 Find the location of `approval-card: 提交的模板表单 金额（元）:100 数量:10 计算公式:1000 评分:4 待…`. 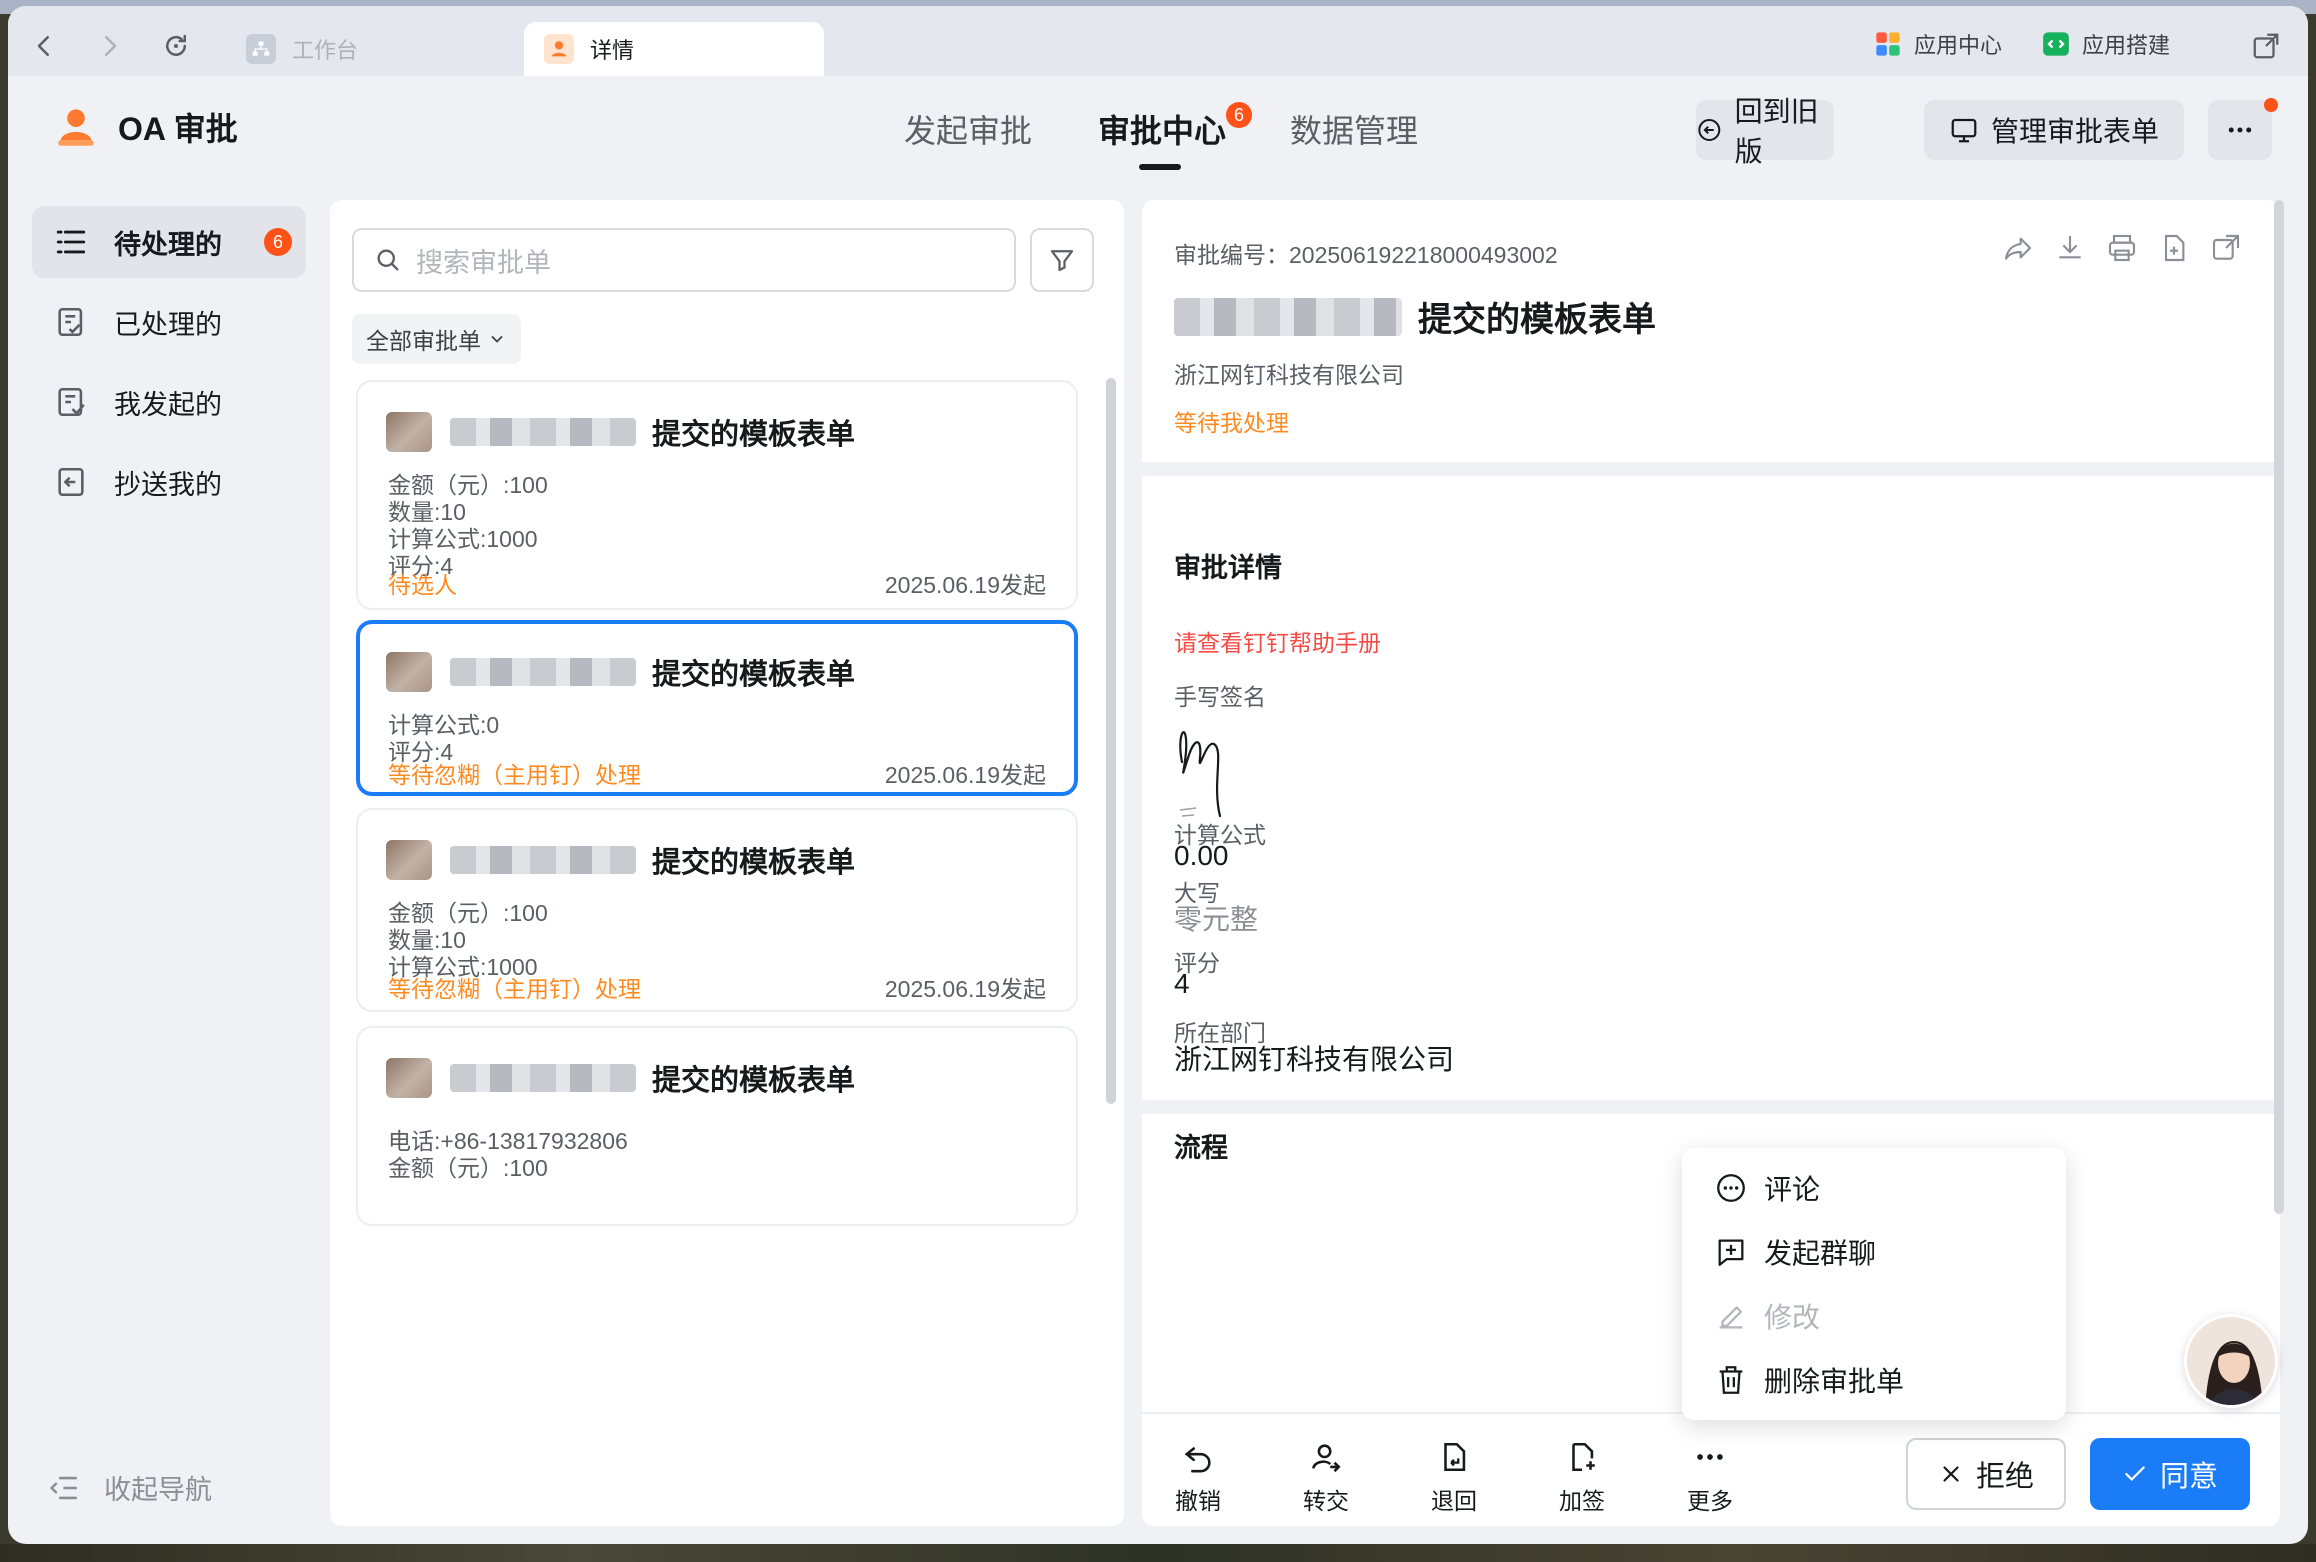

approval-card: 提交的模板表单 金额（元）:100 数量:10 计算公式:1000 评分:4 待… is located at coordinates (717, 495).